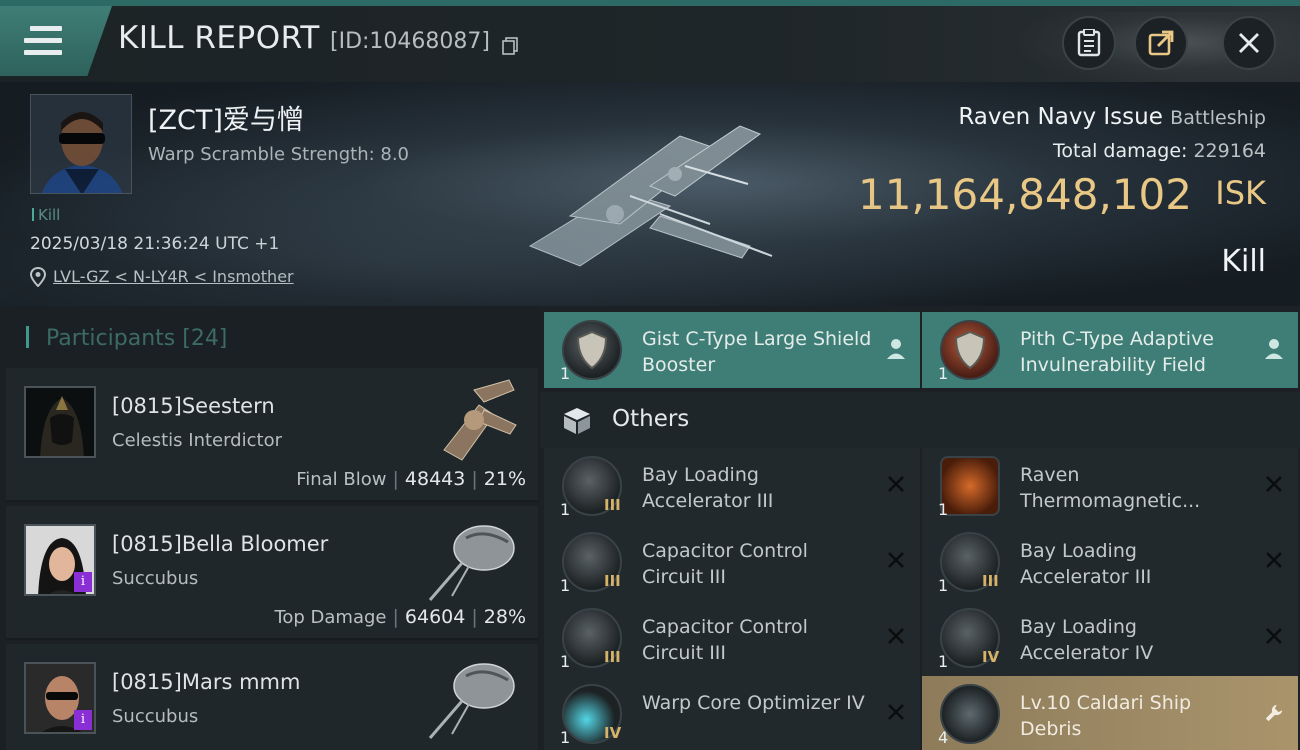 The width and height of the screenshot is (1300, 750). What do you see at coordinates (330, 617) in the screenshot?
I see `stat-label: Top Damage` at bounding box center [330, 617].